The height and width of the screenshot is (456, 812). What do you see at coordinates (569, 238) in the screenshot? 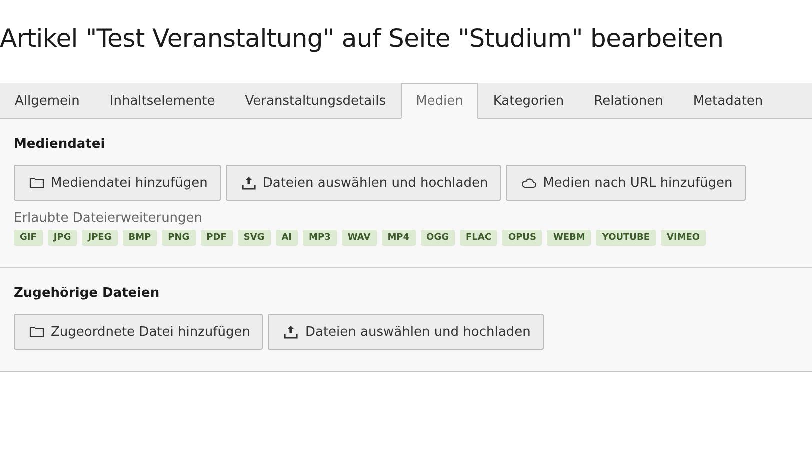
I see `extension-badge: WEBM` at bounding box center [569, 238].